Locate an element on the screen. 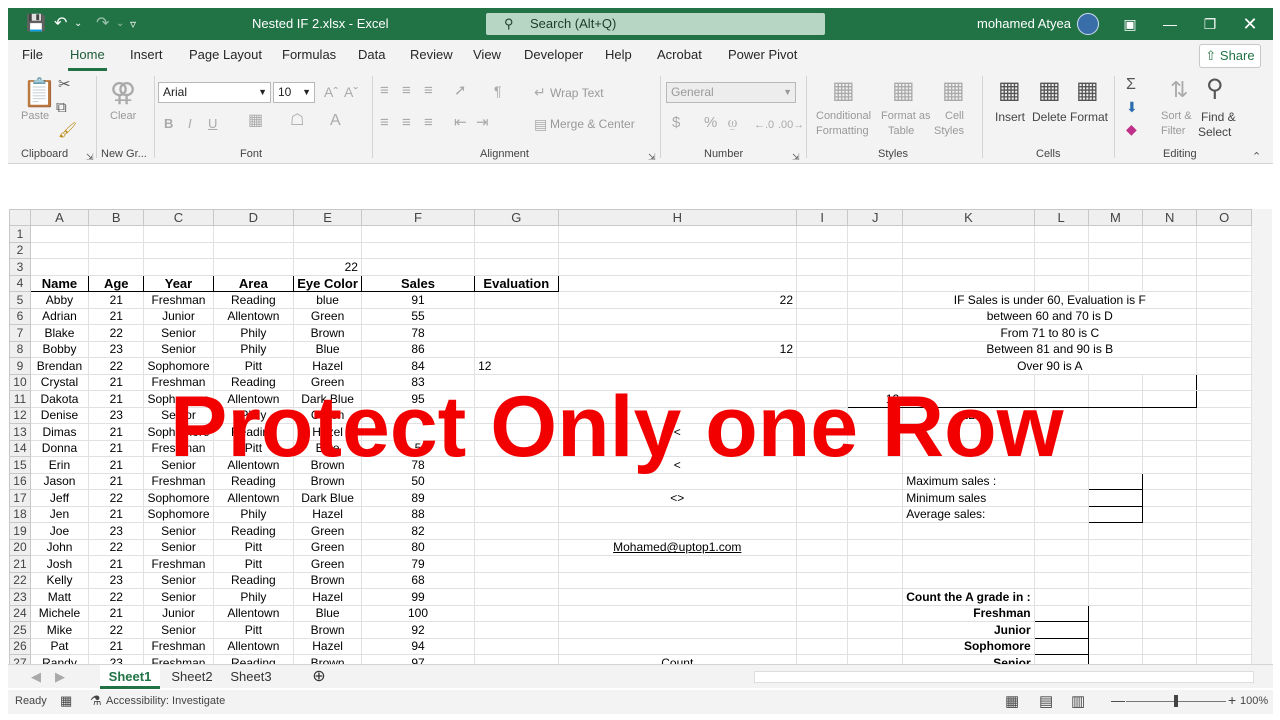 Image resolution: width=1280 pixels, height=720 pixels. cell-O25 is located at coordinates (1224, 630).